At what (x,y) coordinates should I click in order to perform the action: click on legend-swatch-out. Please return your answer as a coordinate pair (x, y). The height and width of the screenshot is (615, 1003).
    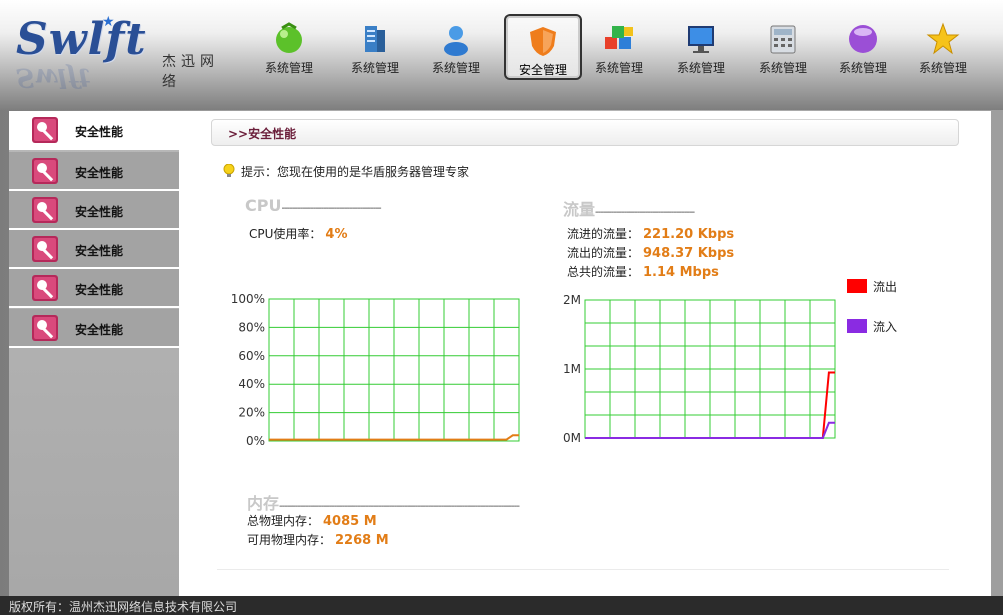
    Looking at the image, I should click on (857, 286).